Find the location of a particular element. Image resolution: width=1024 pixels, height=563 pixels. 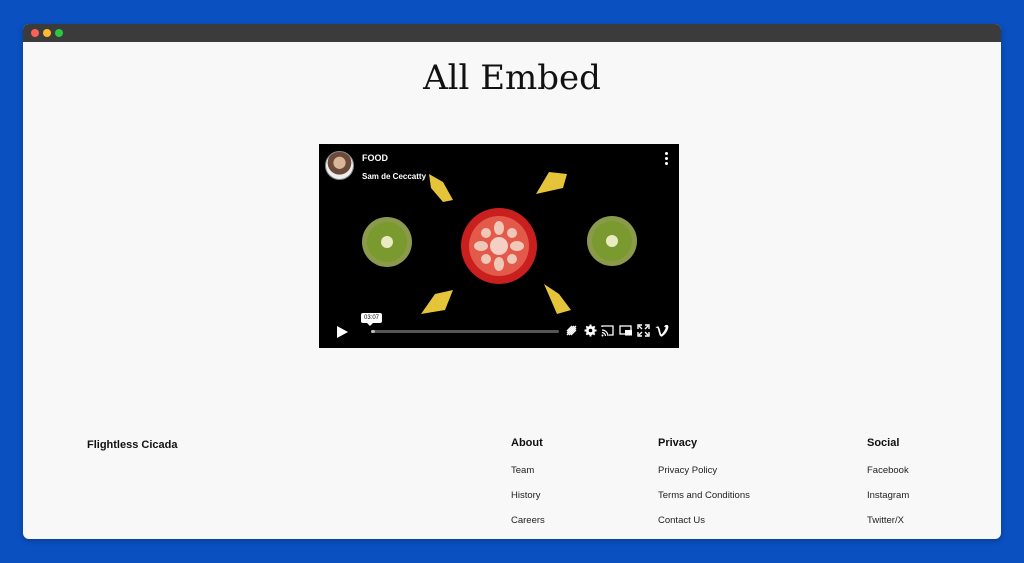

footer-heading-privacy: Privacy is located at coordinates (678, 443).